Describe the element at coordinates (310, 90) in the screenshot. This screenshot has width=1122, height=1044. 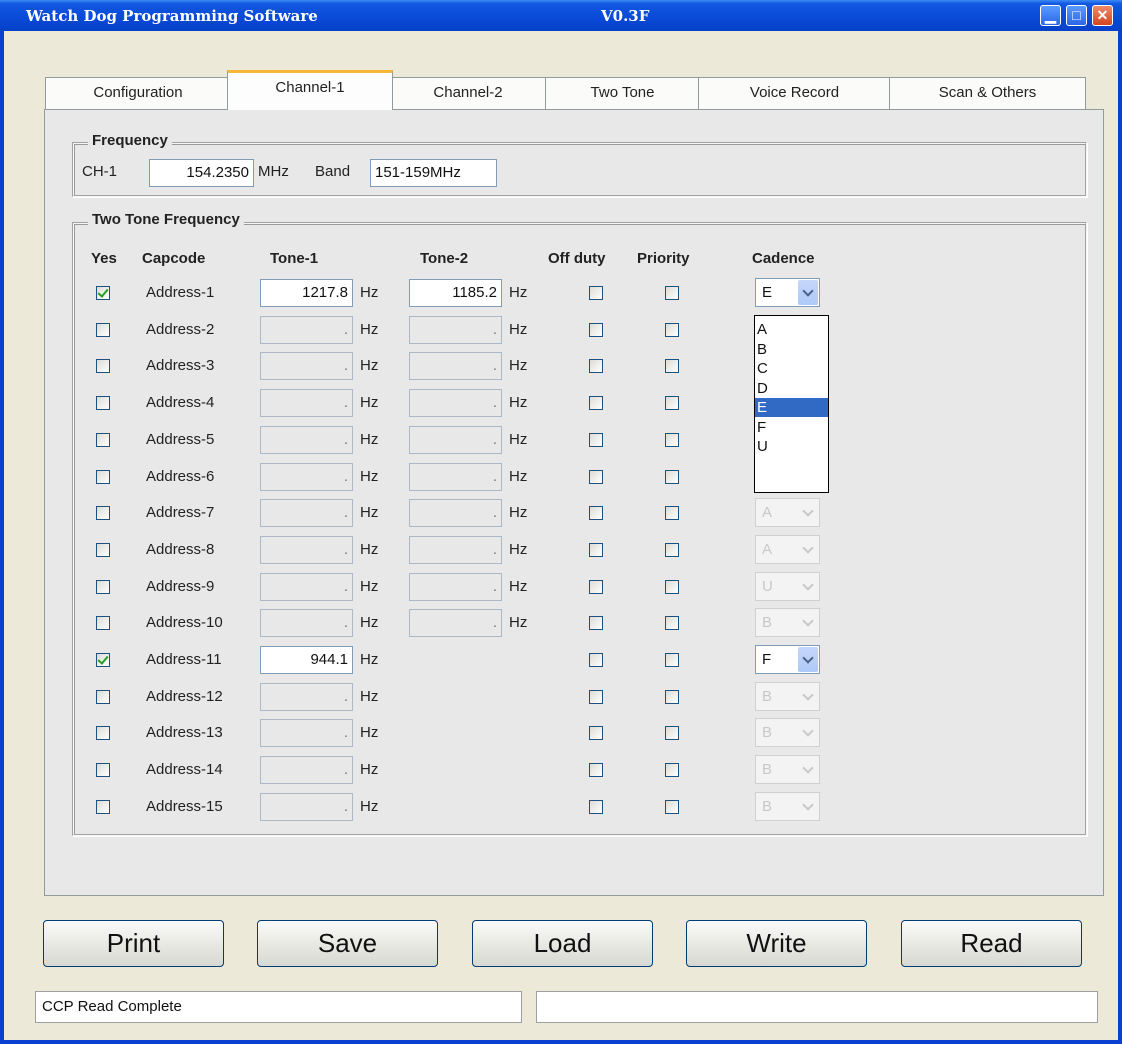
I see `tab-channel-1: Channel-1` at that location.